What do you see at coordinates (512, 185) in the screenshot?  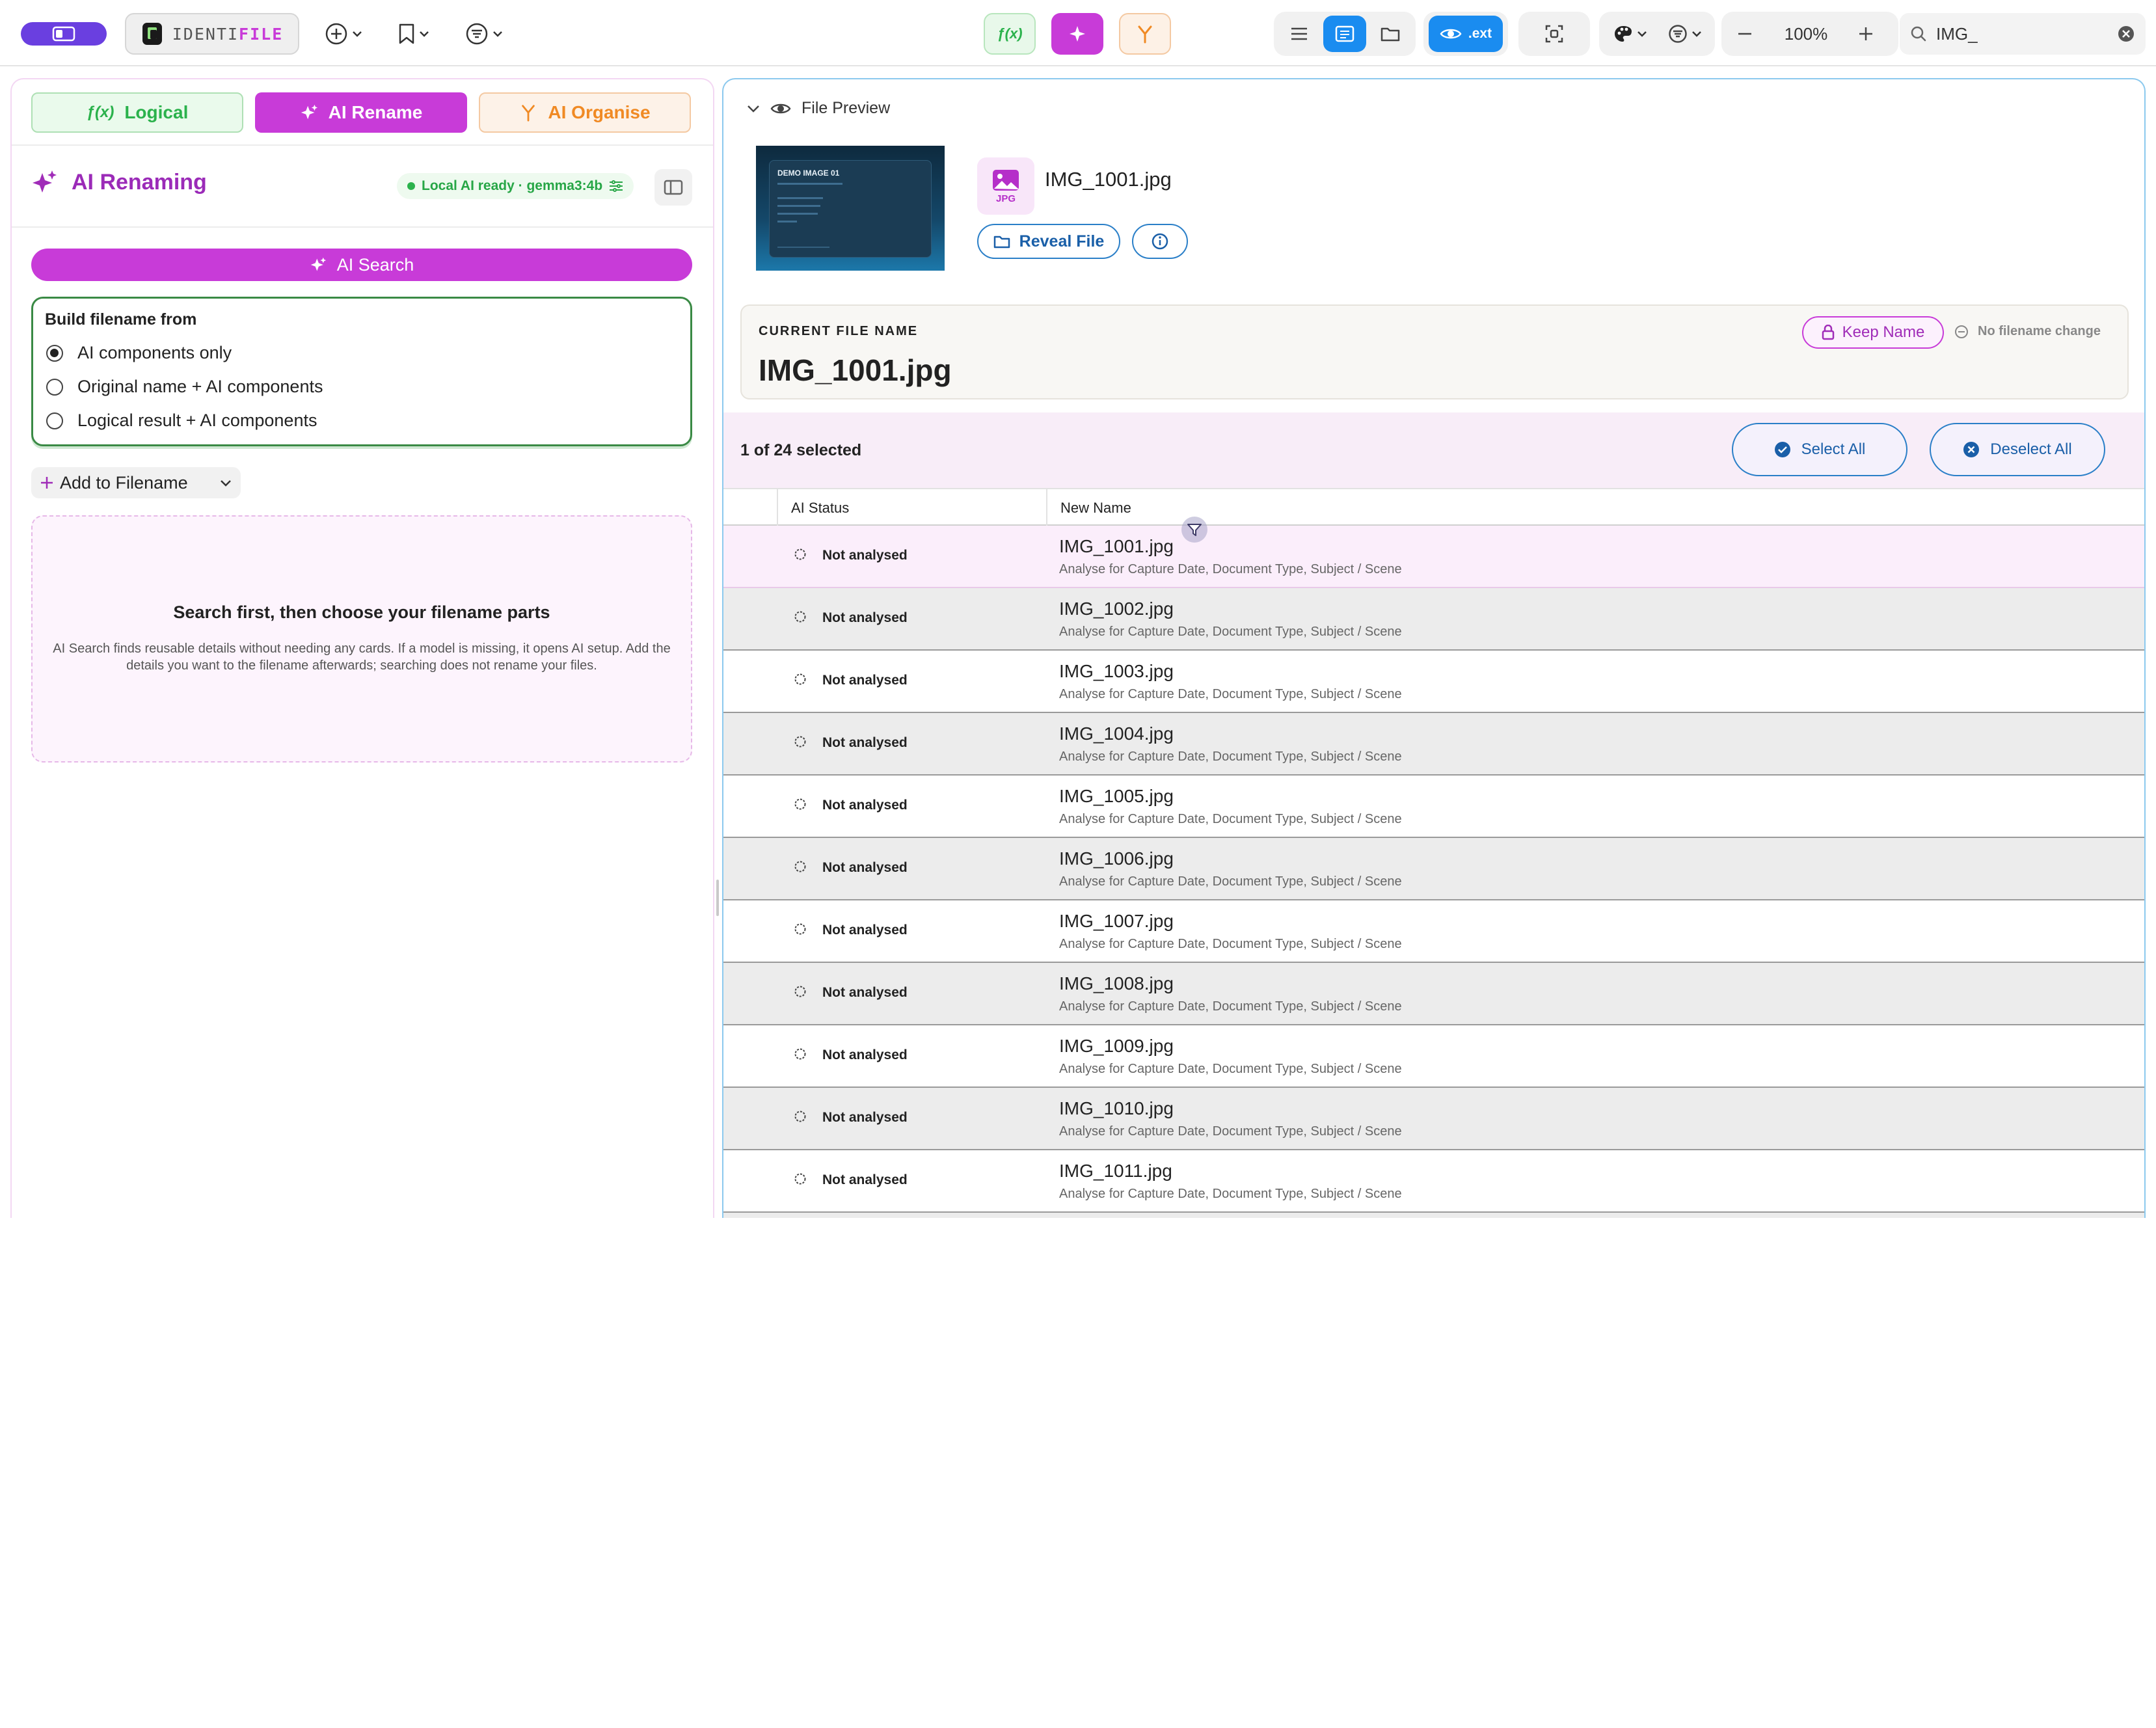 I see `ai-status-text: Local AI ready · gemma3:4b` at bounding box center [512, 185].